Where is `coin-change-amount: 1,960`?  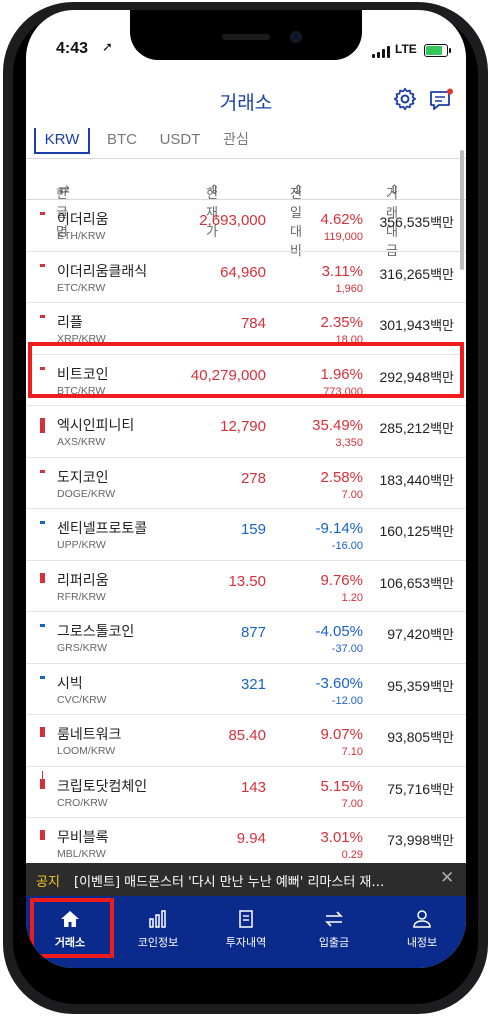
coin-change-amount: 1,960 is located at coordinates (349, 288).